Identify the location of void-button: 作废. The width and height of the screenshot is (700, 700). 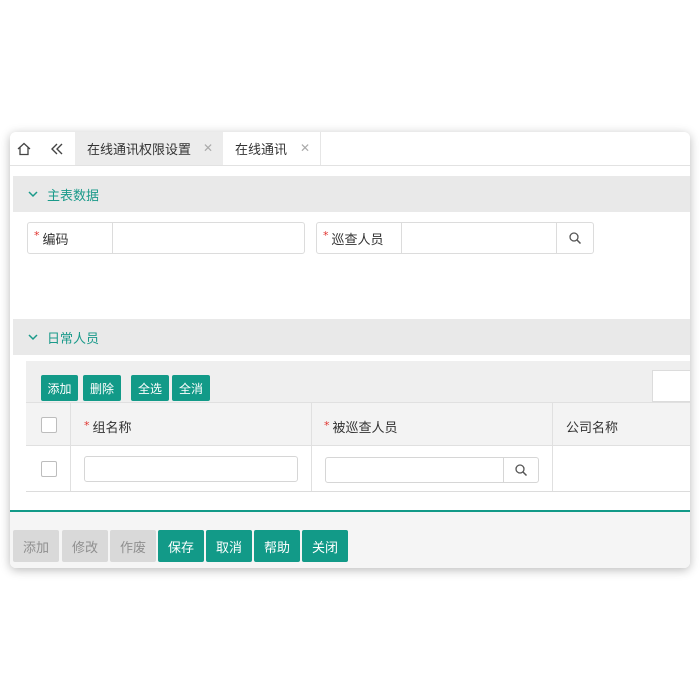
(133, 546).